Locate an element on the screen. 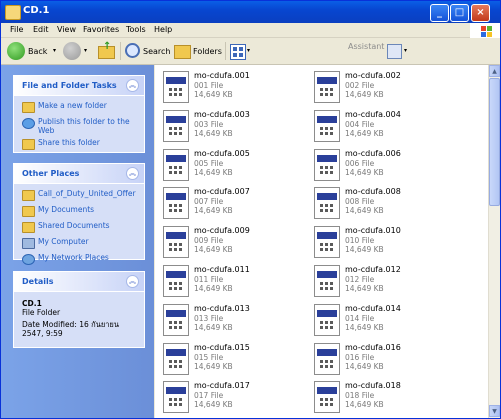 This screenshot has width=501, height=419. file-name: mo-cdufa.013 is located at coordinates (222, 308).